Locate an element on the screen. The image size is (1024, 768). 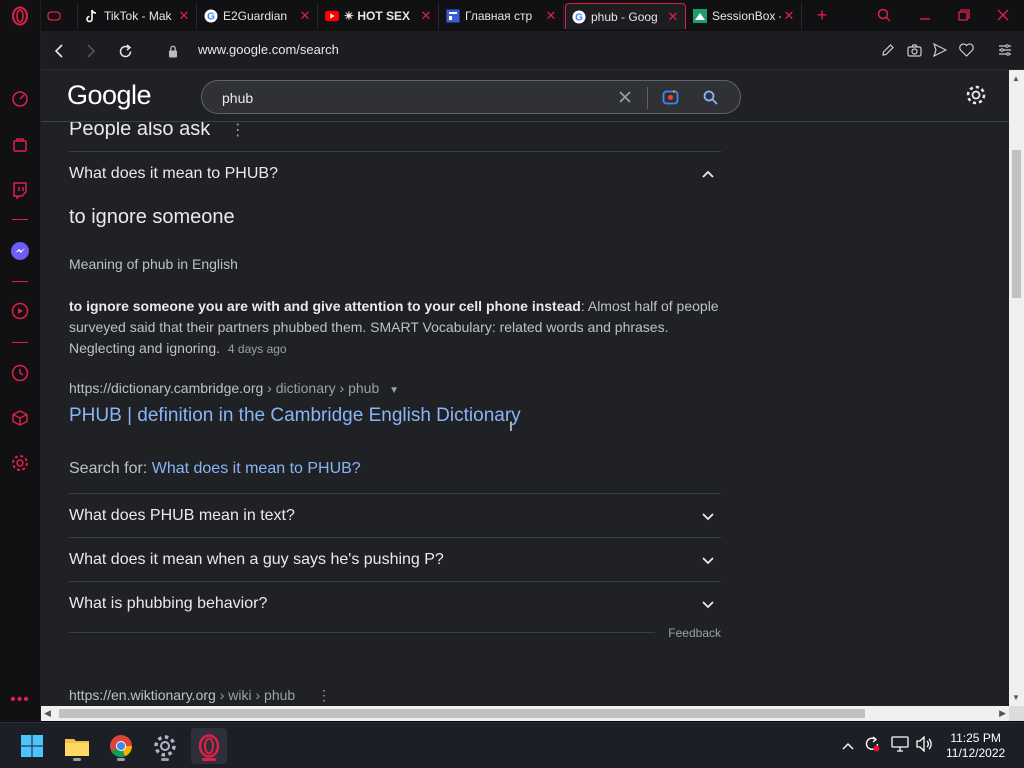
search-icon is located at coordinates (710, 100).